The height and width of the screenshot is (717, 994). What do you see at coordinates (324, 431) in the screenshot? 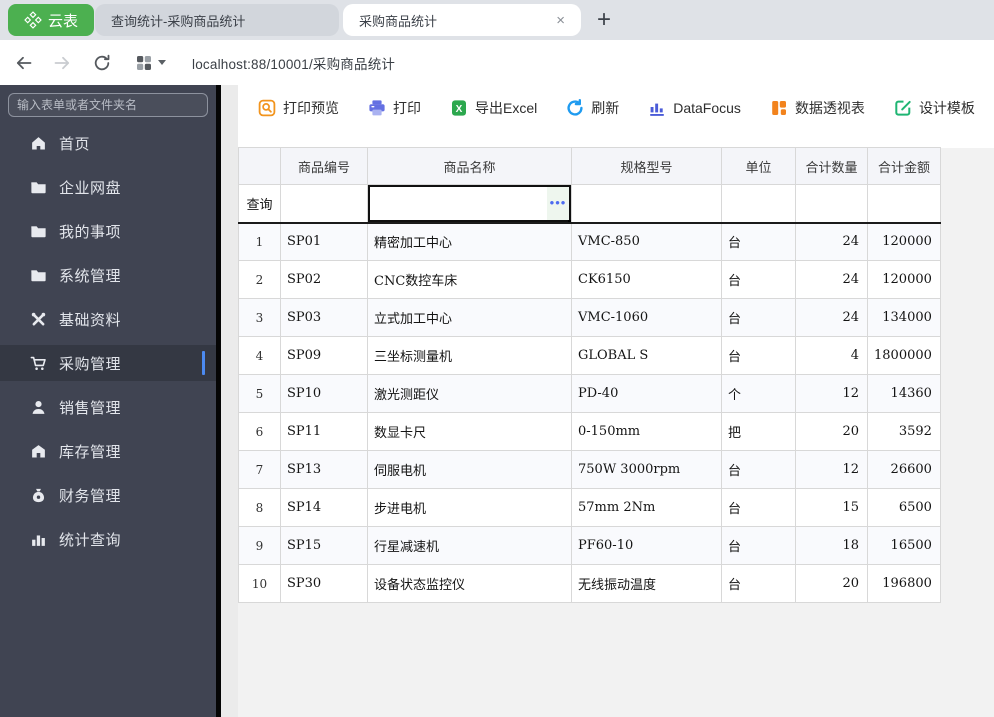
I see `code-cell: SP11` at bounding box center [324, 431].